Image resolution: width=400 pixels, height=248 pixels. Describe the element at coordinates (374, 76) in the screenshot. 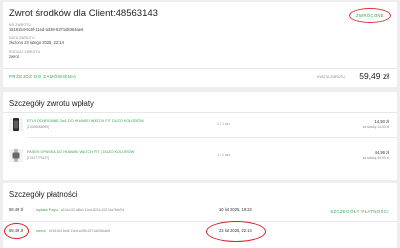

I see `refund-amount-value: 59,49 zł` at that location.